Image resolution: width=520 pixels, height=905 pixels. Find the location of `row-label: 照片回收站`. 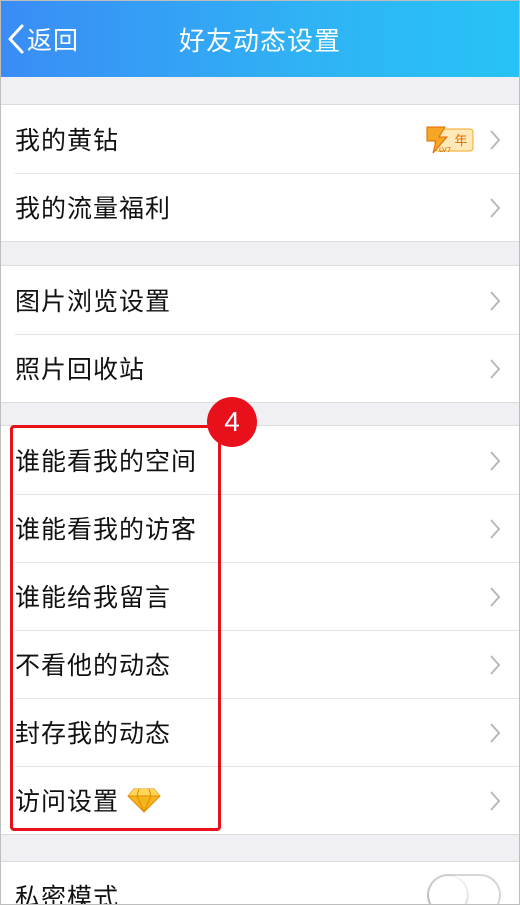

row-label: 照片回收站 is located at coordinates (80, 369).